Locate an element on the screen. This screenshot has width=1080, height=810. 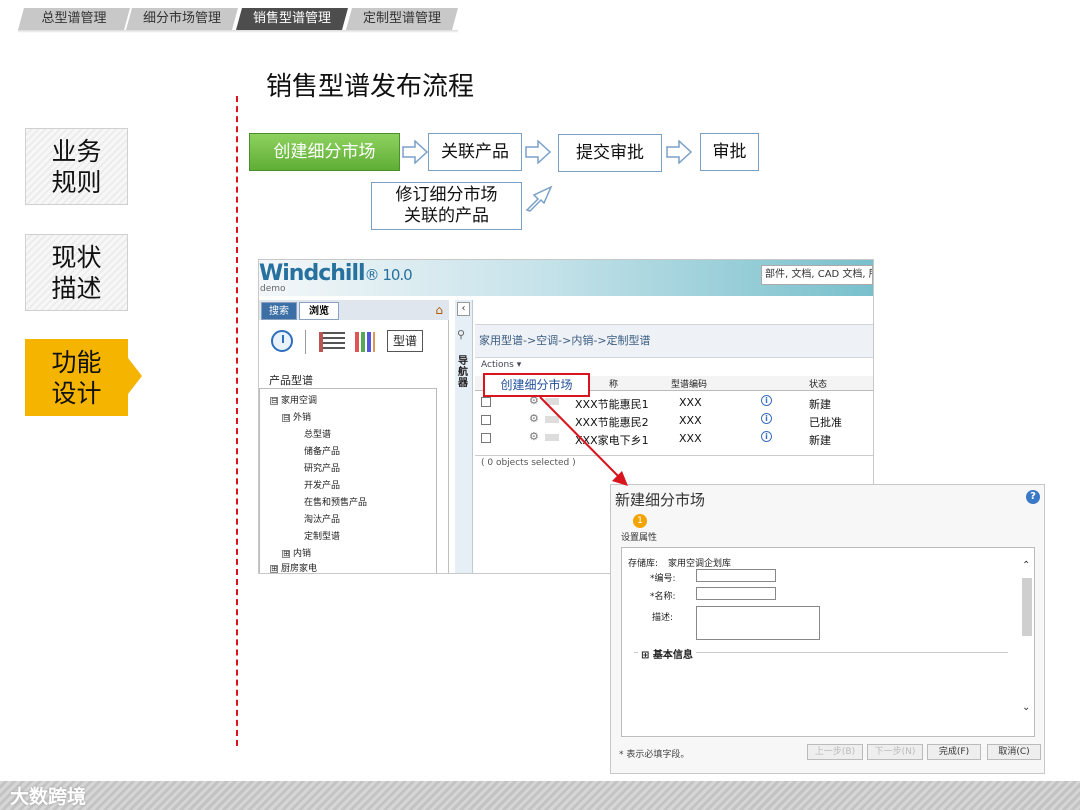
windchill-header: Windchill® 10.0 demo 部件, 文档, CAD 文档, 所 is located at coordinates (566, 278).